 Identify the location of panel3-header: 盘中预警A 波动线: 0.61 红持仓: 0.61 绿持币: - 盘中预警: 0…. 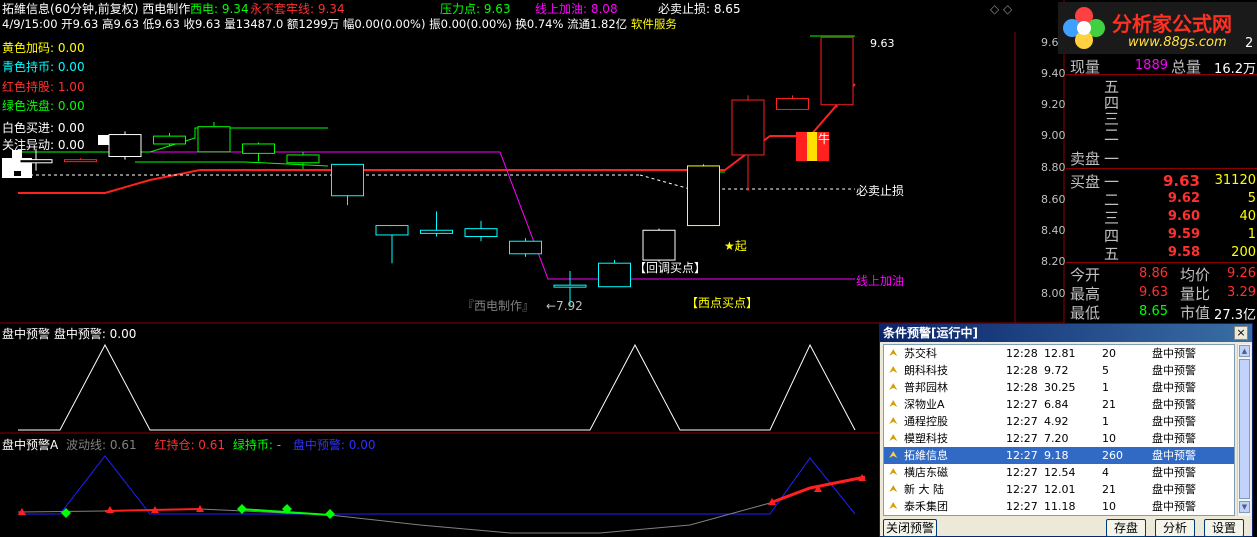
(188, 444).